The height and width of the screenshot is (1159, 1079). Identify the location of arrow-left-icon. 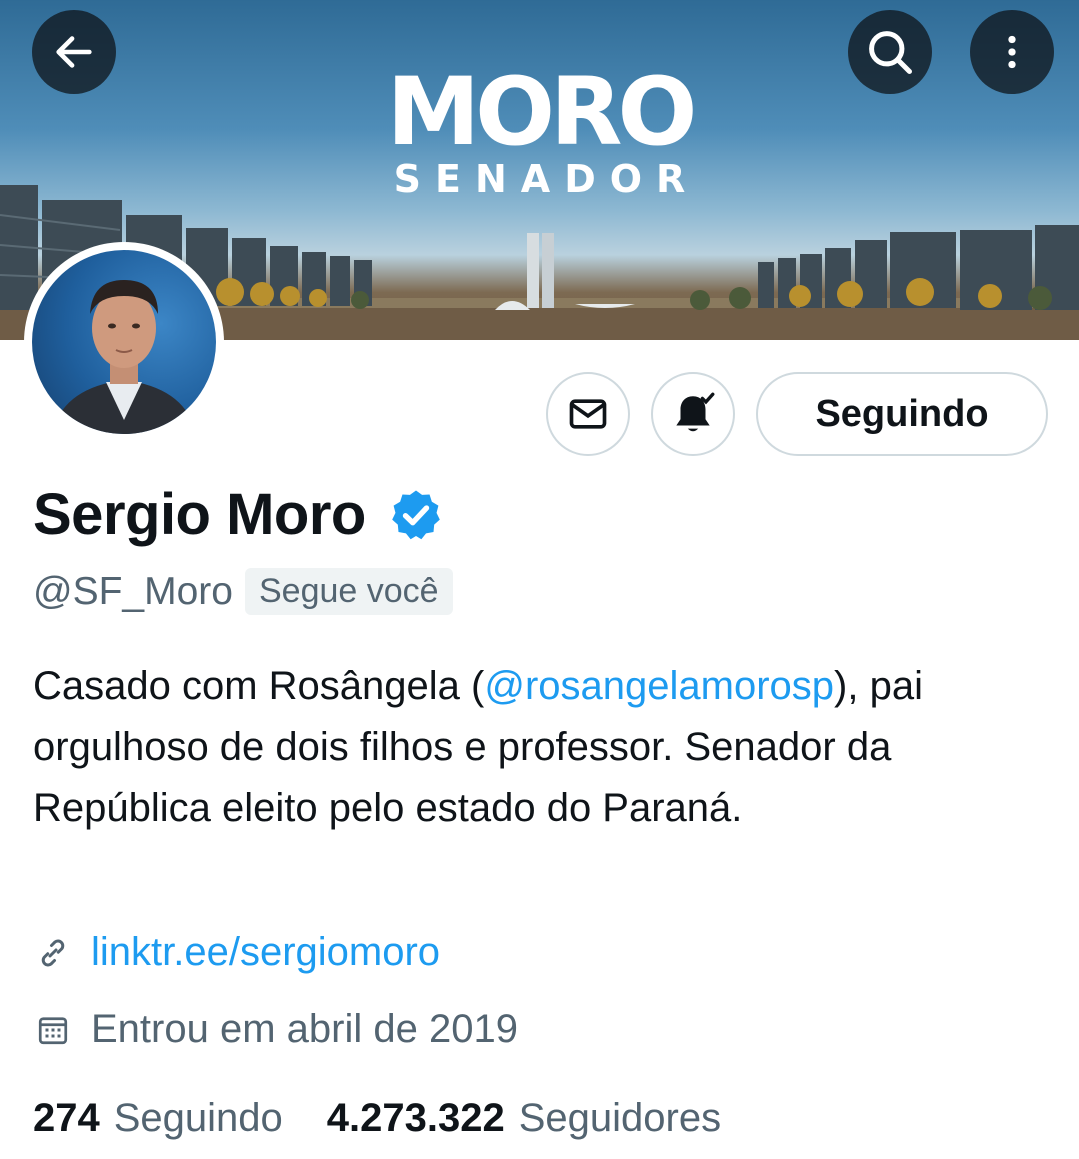
(74, 52).